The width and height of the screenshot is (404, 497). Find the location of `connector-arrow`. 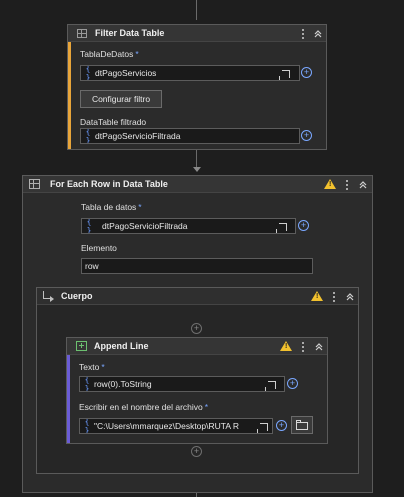

connector-arrow is located at coordinates (197, 169).